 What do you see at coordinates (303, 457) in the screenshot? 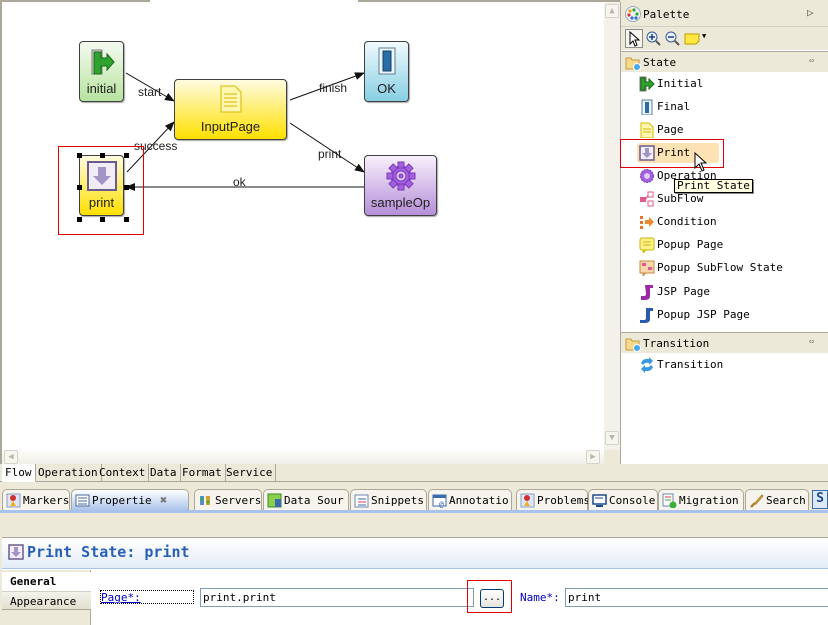
I see `horizontal-scrollbar: ◀ ▶` at bounding box center [303, 457].